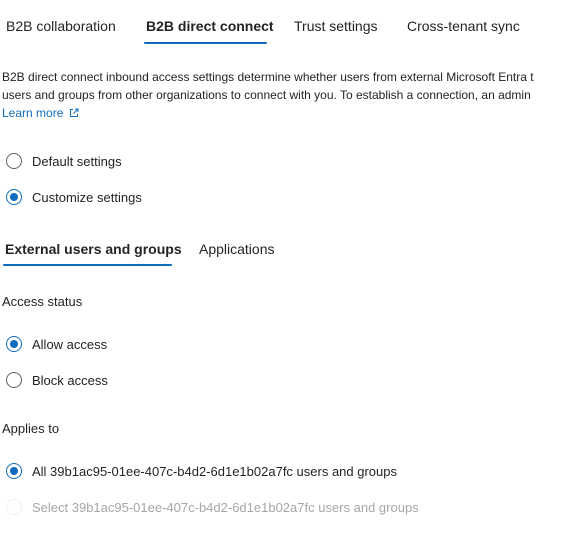 This screenshot has width=573, height=560. Describe the element at coordinates (336, 26) in the screenshot. I see `tab-trust-settings: Trust settings` at that location.